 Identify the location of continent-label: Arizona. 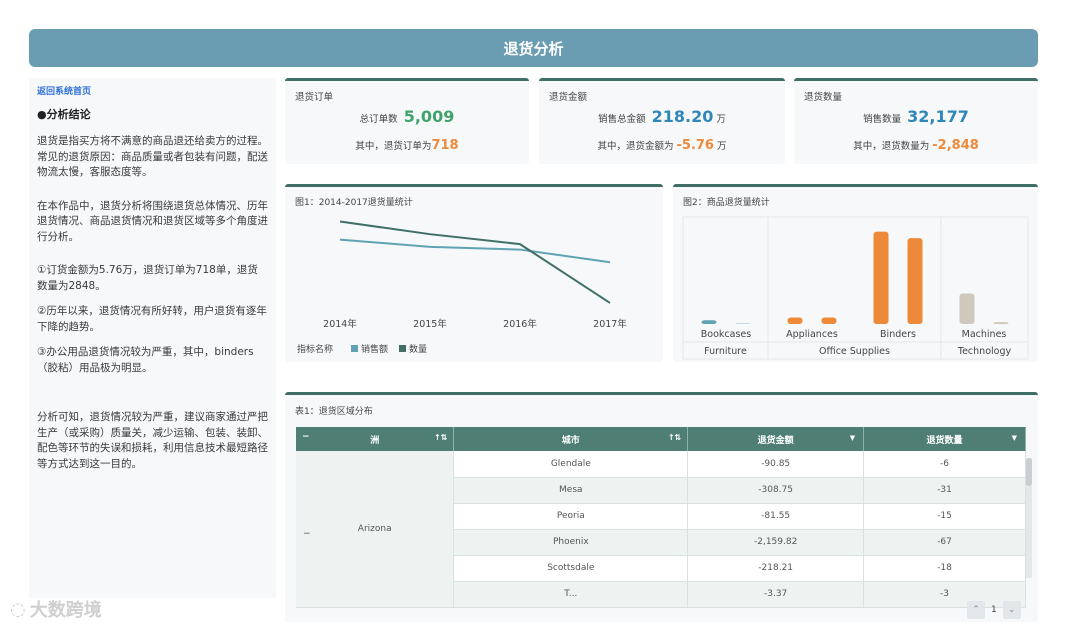
(374, 528).